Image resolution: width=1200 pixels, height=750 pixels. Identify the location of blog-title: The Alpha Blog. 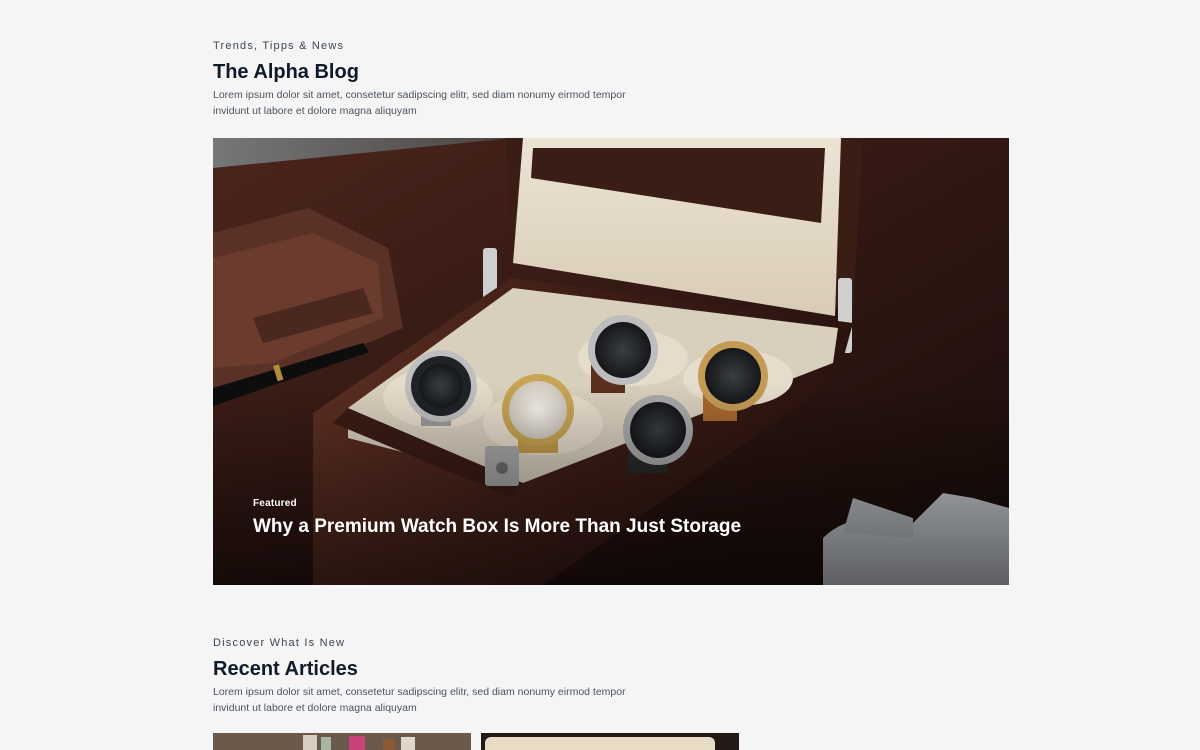
(286, 72).